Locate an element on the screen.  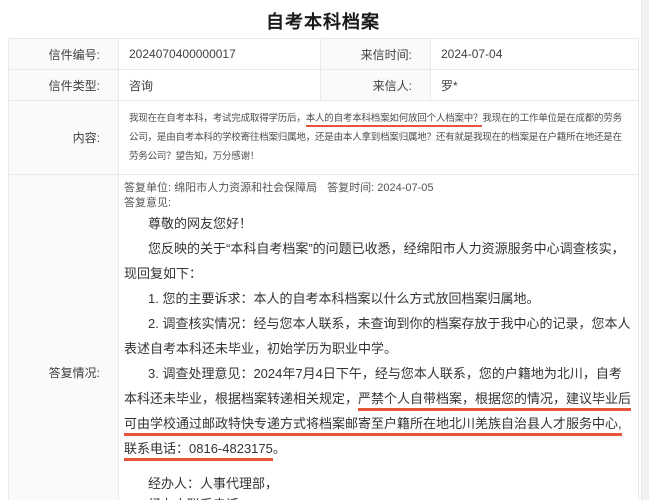
reply-opinion-label: 答复意见: is located at coordinates (148, 203).